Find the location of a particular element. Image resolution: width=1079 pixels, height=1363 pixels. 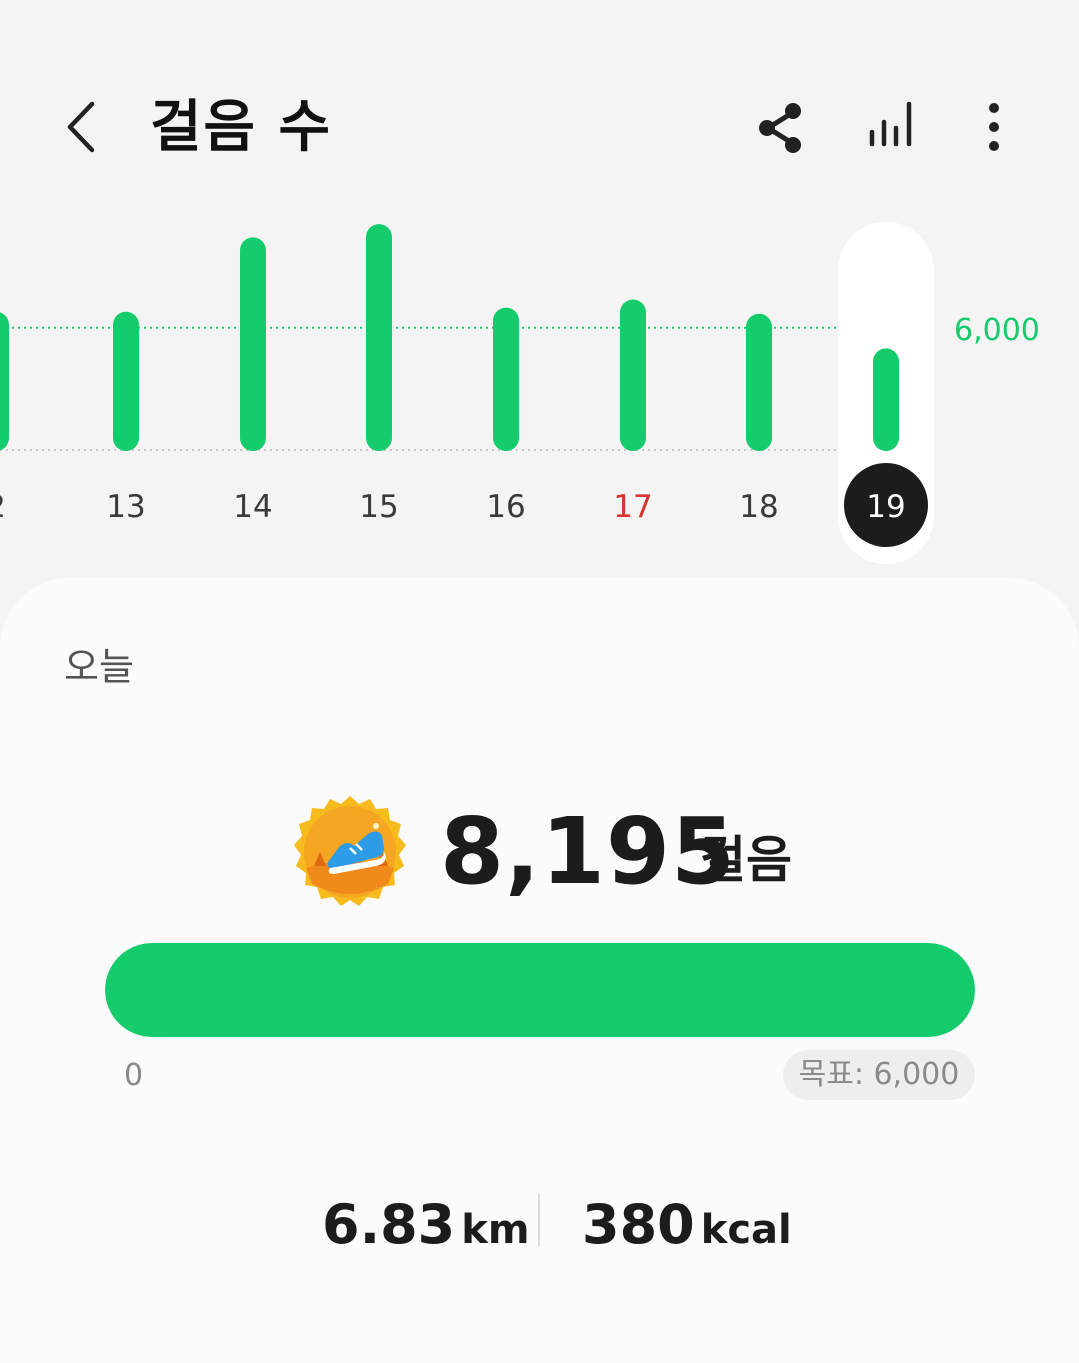

day-label: 16 is located at coordinates (505, 507).